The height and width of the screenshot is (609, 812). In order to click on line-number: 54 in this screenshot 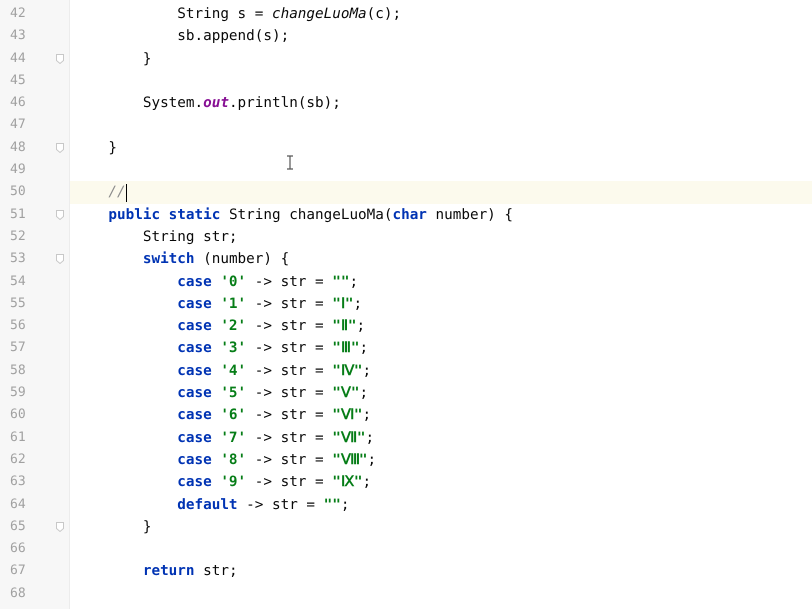, I will do `click(18, 281)`.